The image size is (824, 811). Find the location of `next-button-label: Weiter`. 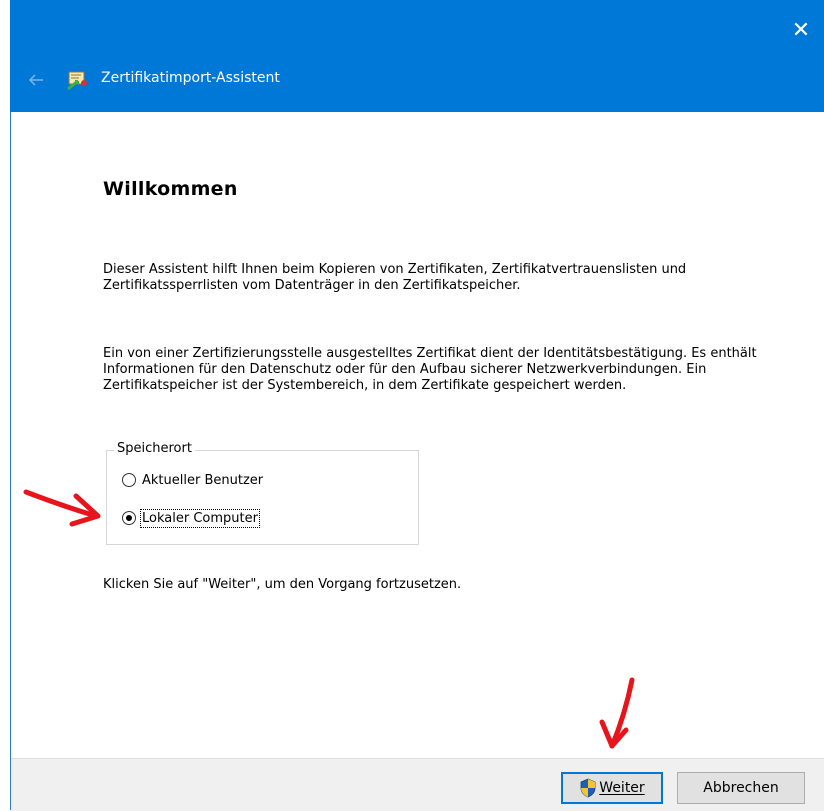

next-button-label: Weiter is located at coordinates (622, 788).